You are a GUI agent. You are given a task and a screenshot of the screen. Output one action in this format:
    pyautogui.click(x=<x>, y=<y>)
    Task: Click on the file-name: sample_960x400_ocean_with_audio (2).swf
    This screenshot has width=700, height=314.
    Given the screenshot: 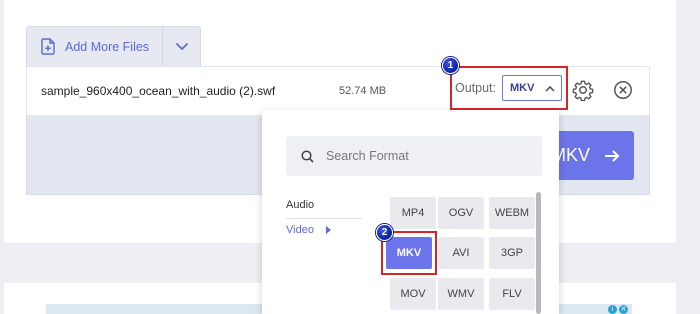 What is the action you would take?
    pyautogui.click(x=158, y=91)
    